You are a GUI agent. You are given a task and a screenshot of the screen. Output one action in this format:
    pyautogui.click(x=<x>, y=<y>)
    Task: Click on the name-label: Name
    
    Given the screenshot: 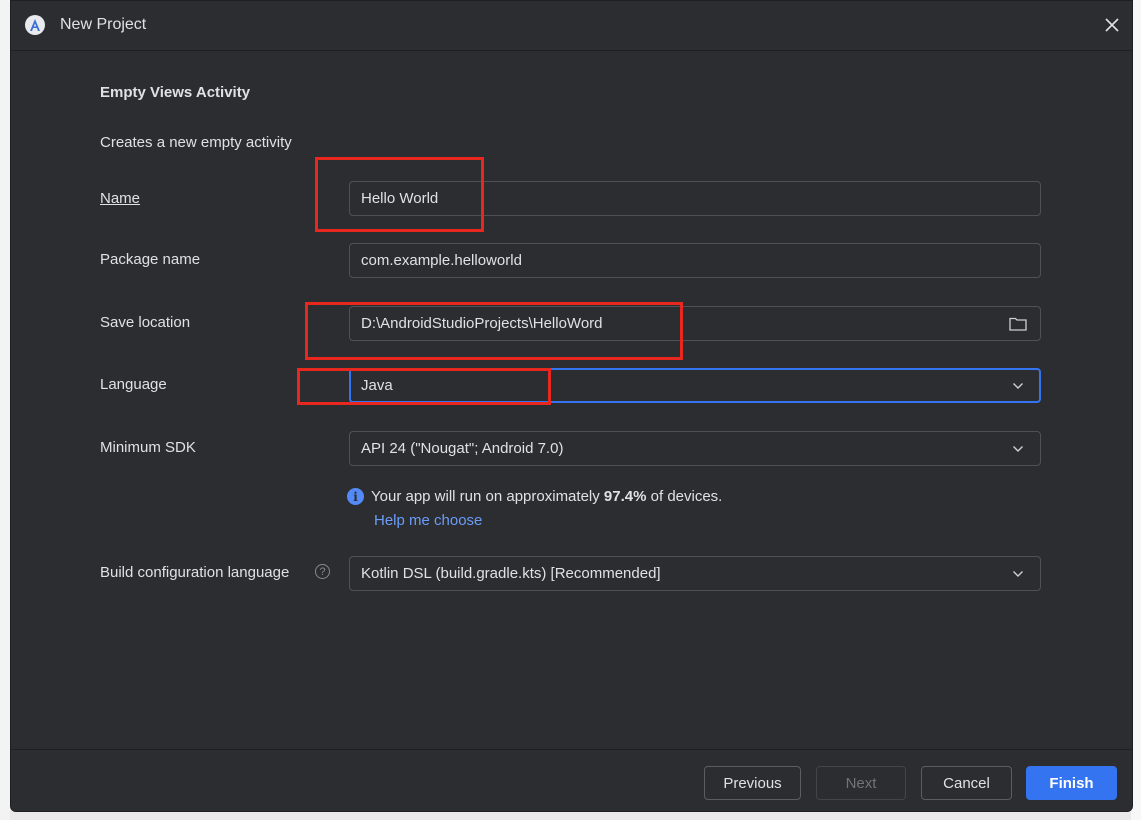 What is the action you would take?
    pyautogui.click(x=120, y=198)
    